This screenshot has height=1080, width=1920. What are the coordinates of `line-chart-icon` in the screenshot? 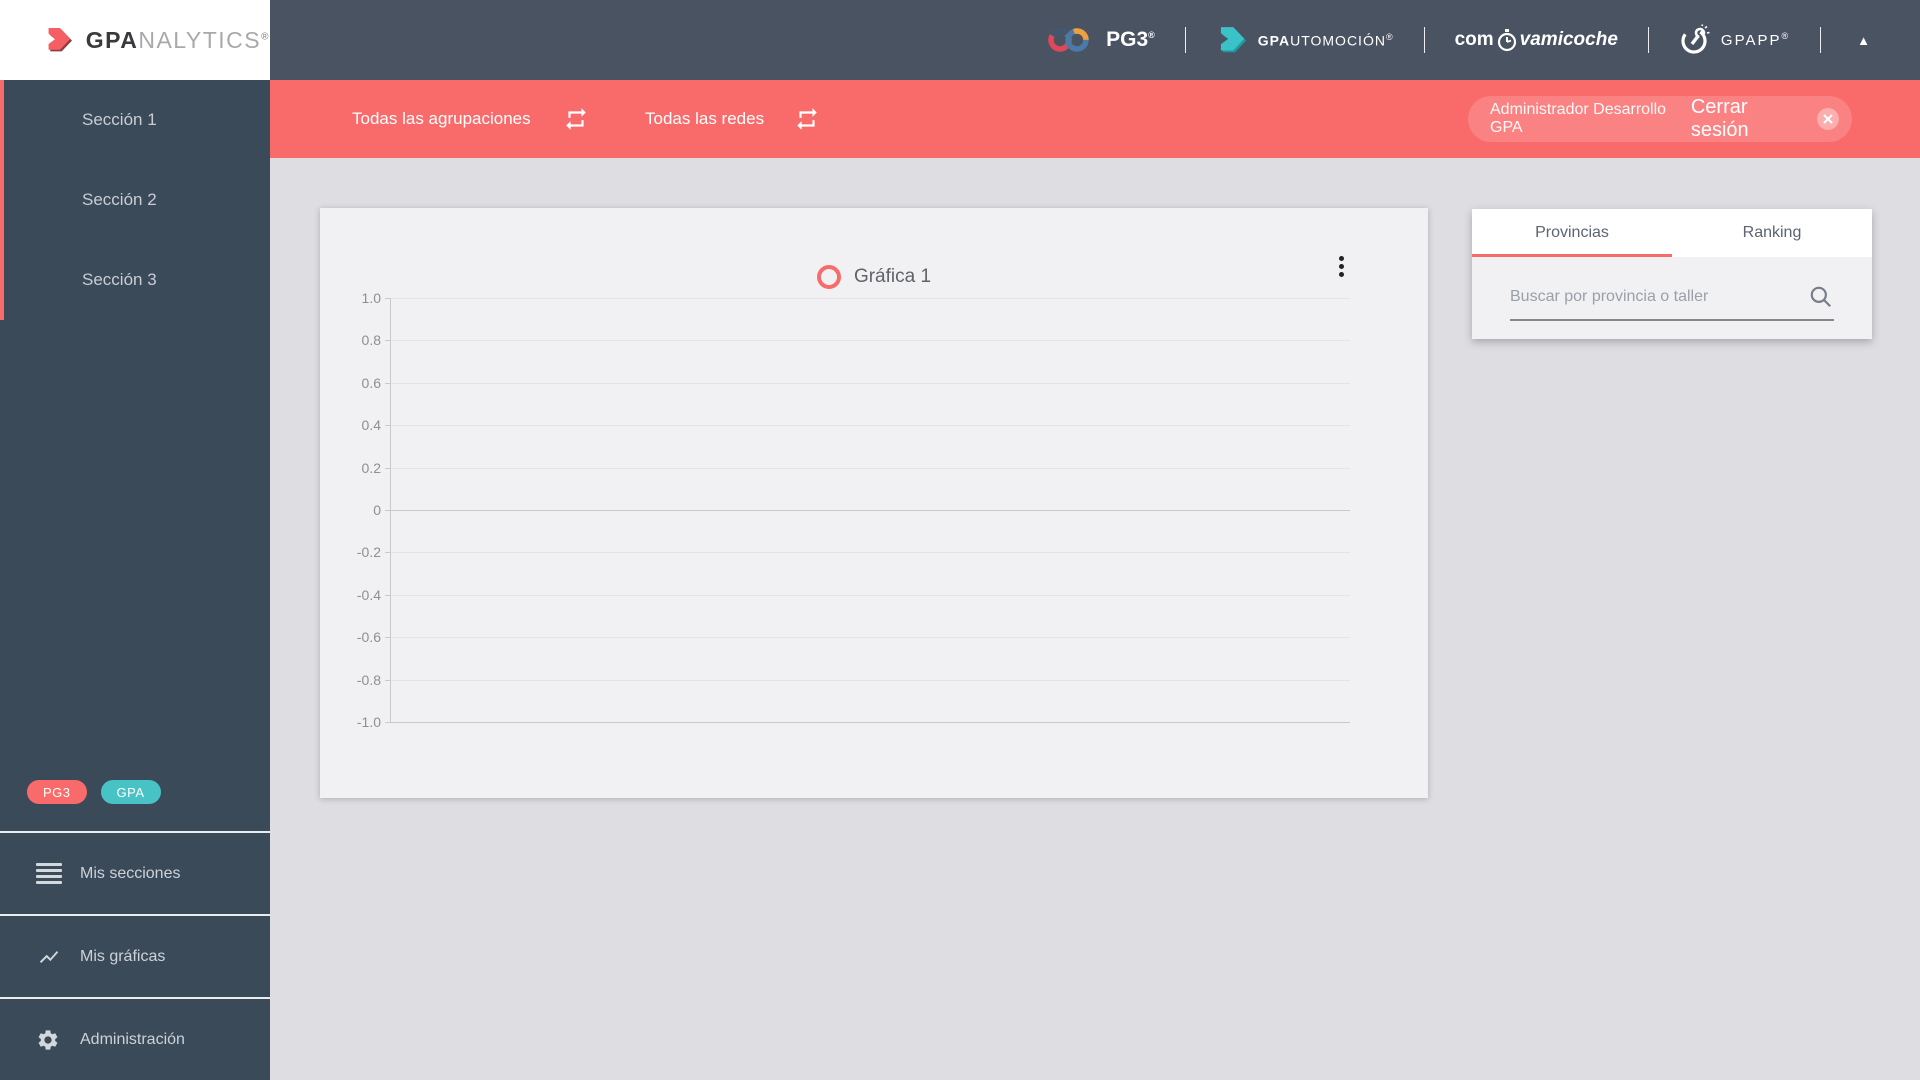 It's located at (49, 957).